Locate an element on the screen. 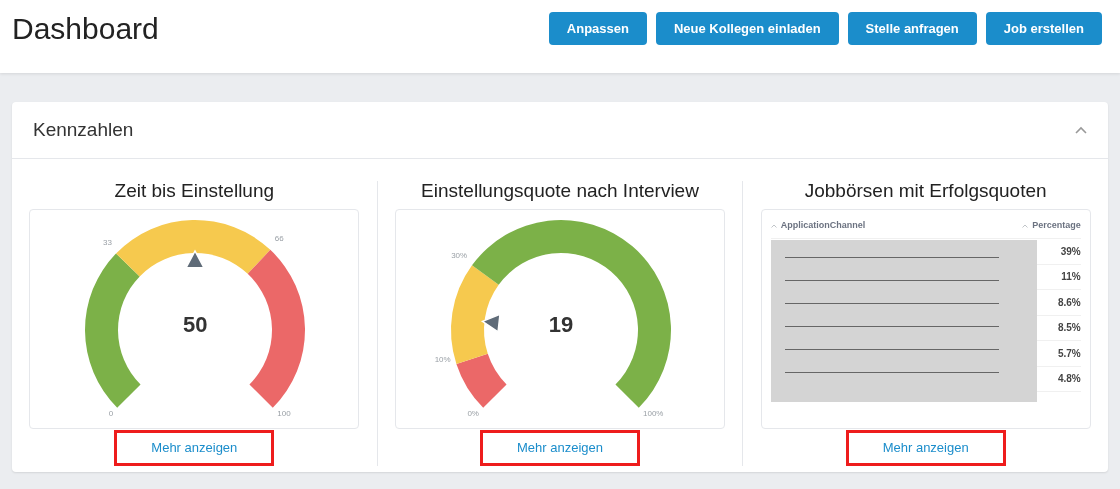 The width and height of the screenshot is (1120, 489). gauge-tick-label: 33 is located at coordinates (107, 243).